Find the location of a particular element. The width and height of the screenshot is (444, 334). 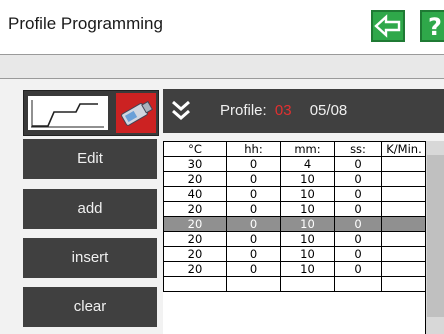

clear-button: clear is located at coordinates (90, 307).